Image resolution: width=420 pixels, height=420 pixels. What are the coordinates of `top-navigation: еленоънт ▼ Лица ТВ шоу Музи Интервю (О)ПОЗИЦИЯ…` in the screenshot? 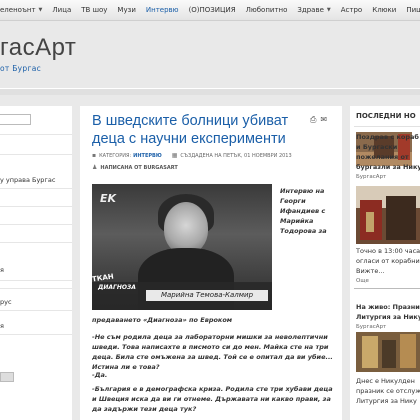 It's located at (210, 10).